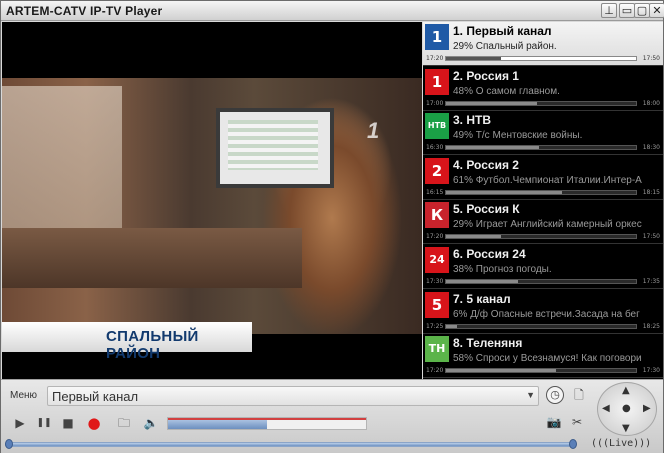 This screenshot has width=664, height=453. Describe the element at coordinates (506, 91) in the screenshot. I see `channel-program: 48% О самом главном.` at that location.